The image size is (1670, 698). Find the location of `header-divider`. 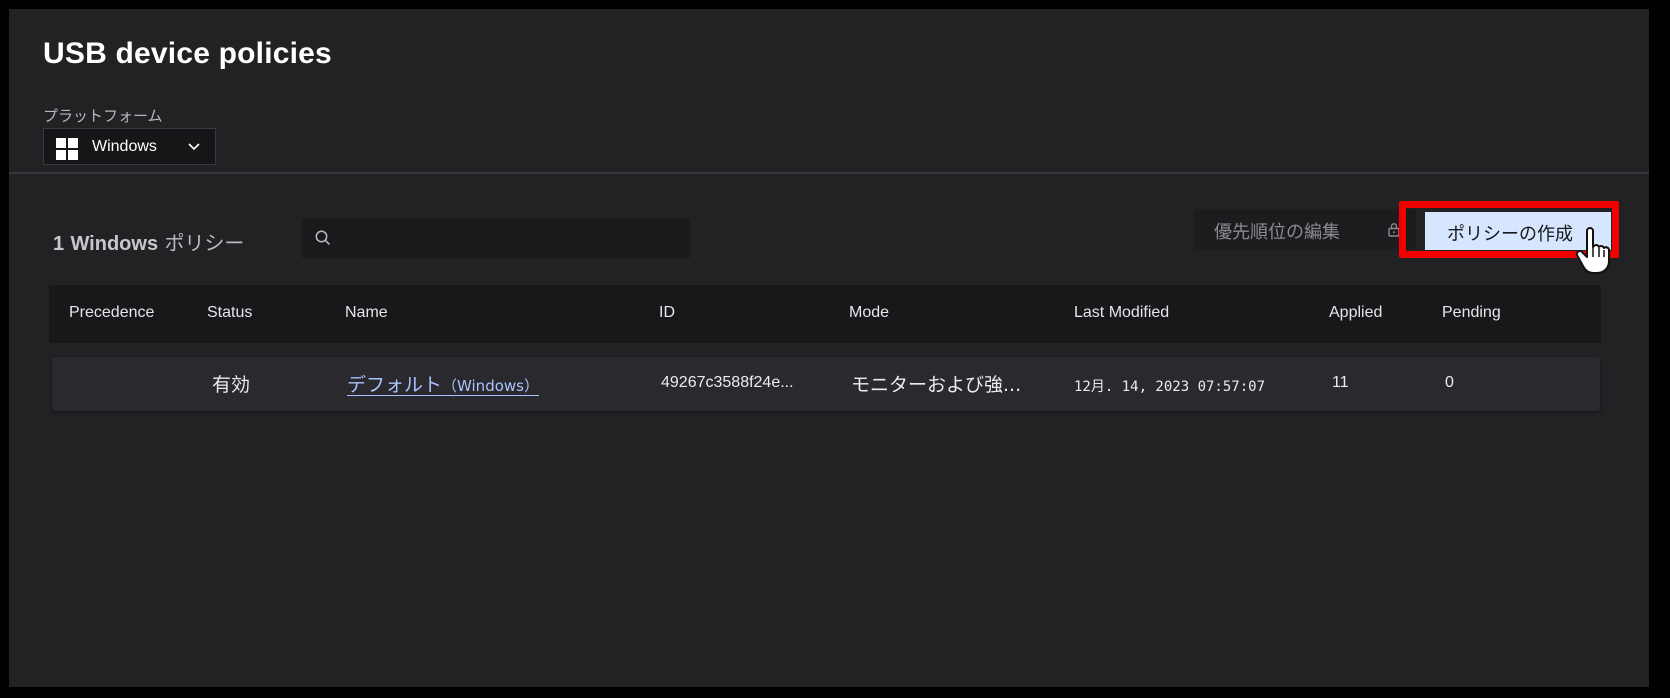

header-divider is located at coordinates (829, 173).